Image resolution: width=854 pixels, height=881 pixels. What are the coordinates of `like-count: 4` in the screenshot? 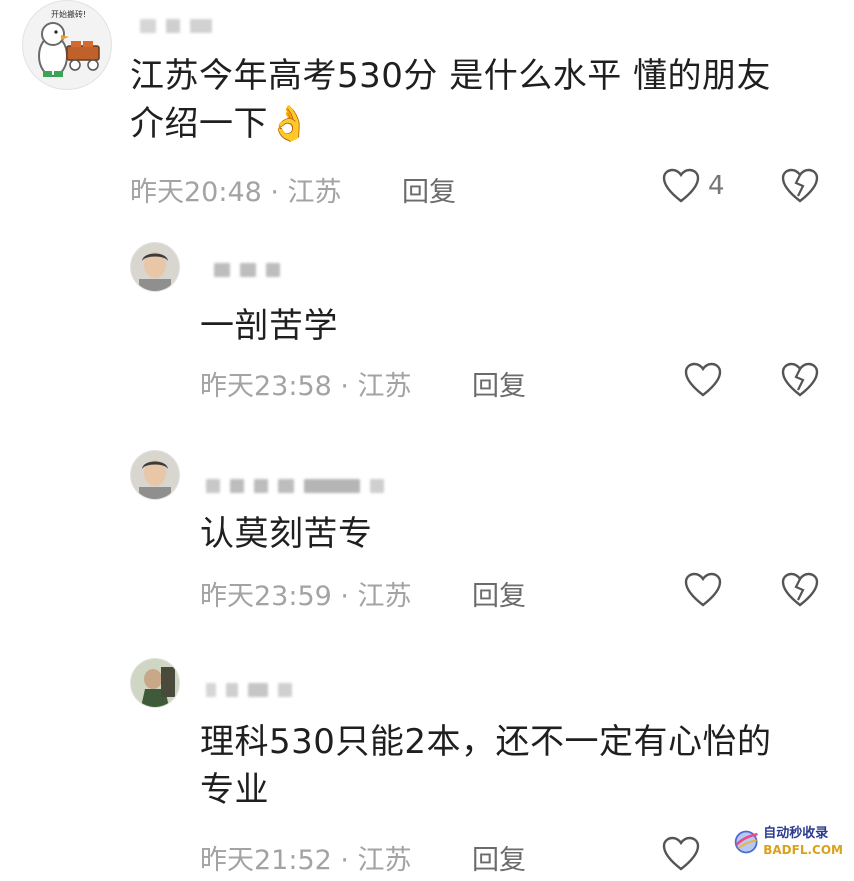 It's located at (716, 186).